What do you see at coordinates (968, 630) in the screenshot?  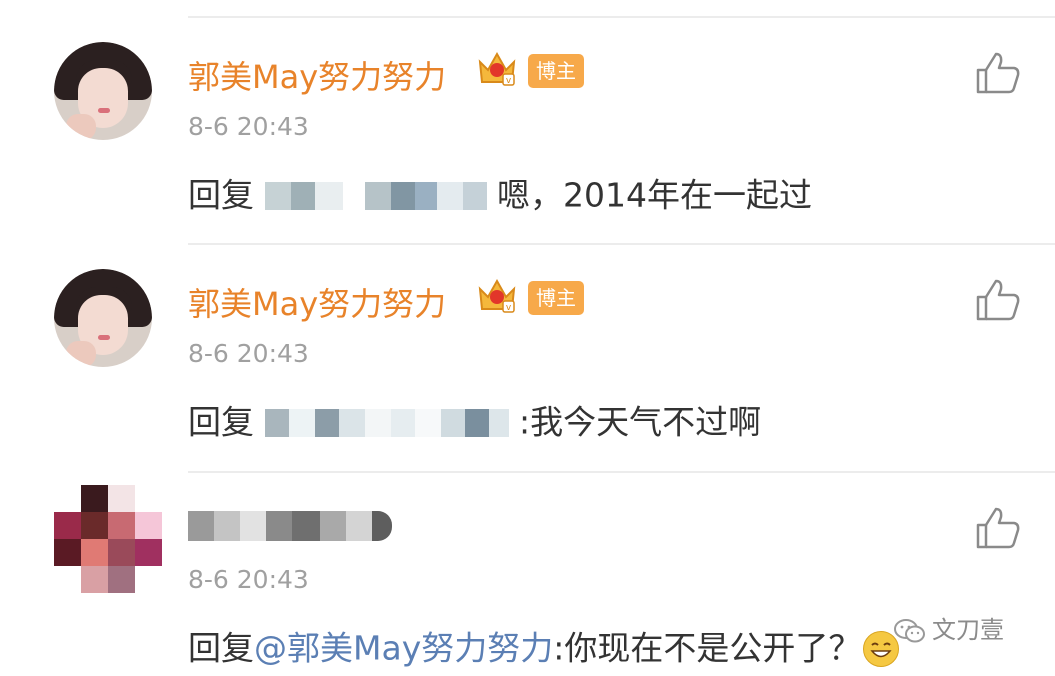 I see `watermark-text: 文刀壹` at bounding box center [968, 630].